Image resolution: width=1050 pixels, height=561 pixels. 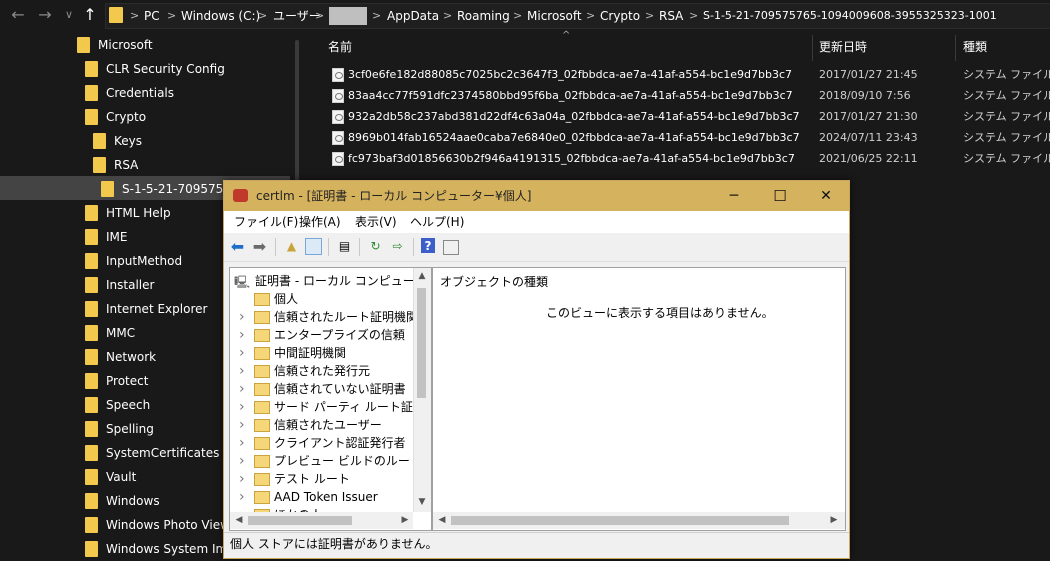 I want to click on export-list-icon: ⇨, so click(x=397, y=246).